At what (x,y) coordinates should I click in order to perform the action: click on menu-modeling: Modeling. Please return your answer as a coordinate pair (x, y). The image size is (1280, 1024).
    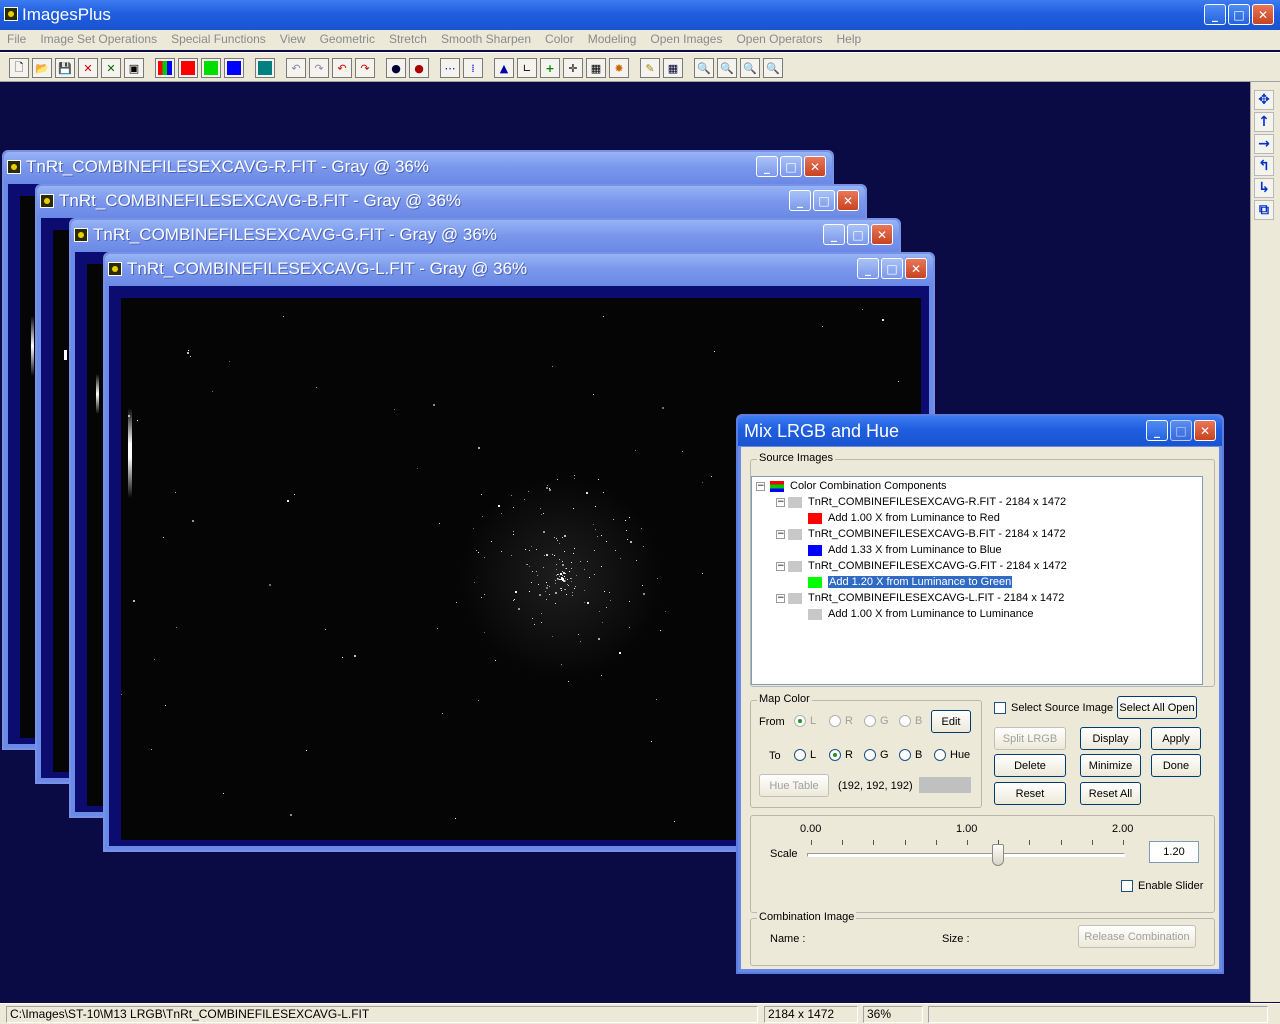
    Looking at the image, I should click on (612, 40).